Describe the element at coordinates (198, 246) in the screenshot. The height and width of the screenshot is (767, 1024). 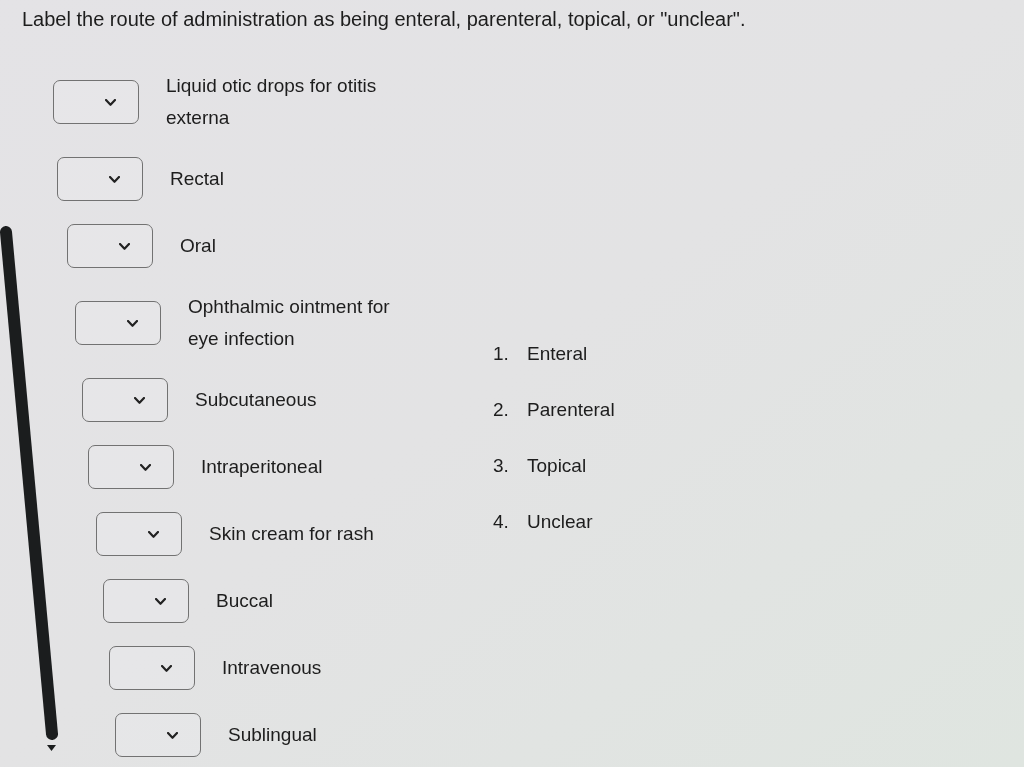
I see `route-label: Oral` at that location.